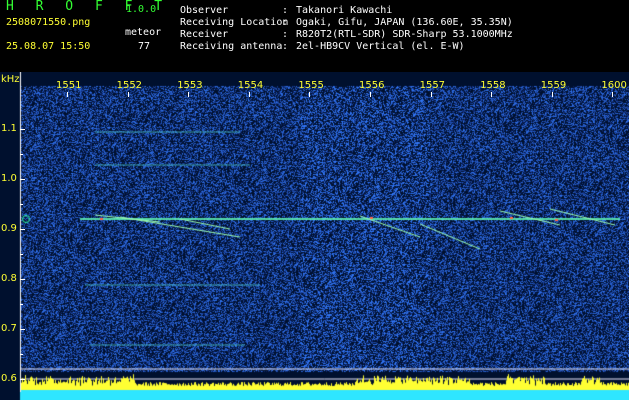  What do you see at coordinates (432, 85) in the screenshot?
I see `x-tick-label: 1557` at bounding box center [432, 85].